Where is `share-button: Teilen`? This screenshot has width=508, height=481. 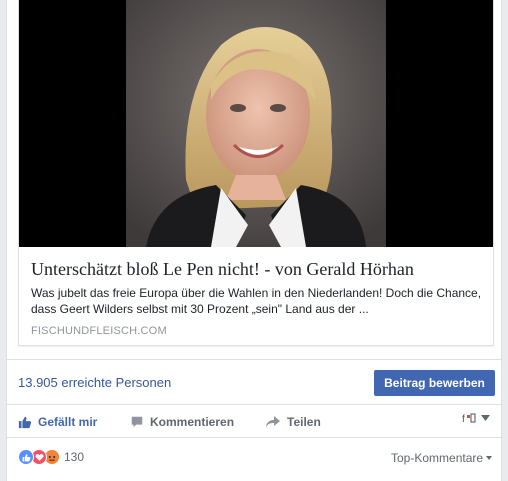 share-button: Teilen is located at coordinates (293, 422).